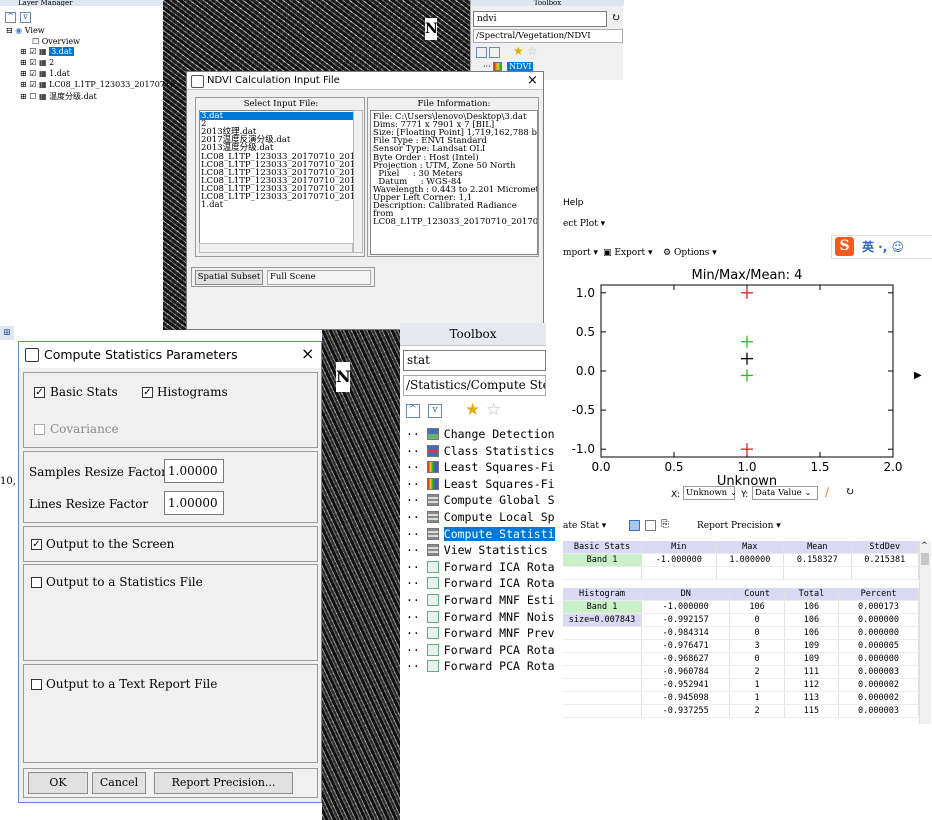 The width and height of the screenshot is (932, 820). I want to click on toolbox-item: ·· Compute Local Sp, so click(480, 517).